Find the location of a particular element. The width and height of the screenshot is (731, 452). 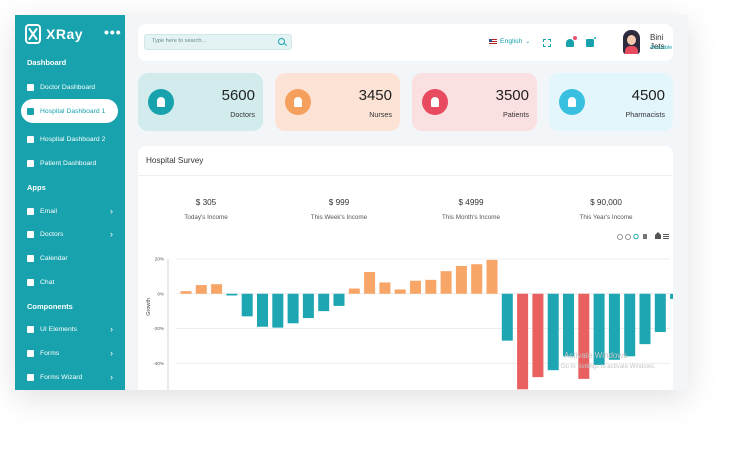

stat-card-pharmacists: 4500 Pharmacists is located at coordinates (611, 102).